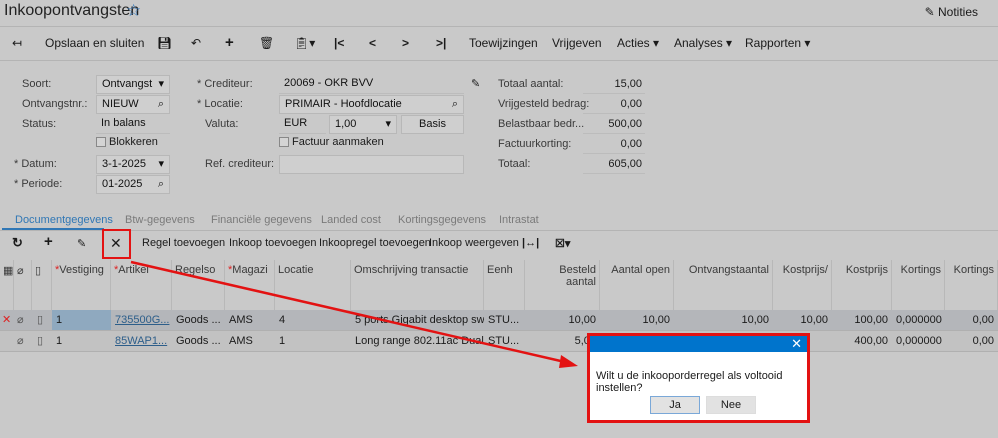 The width and height of the screenshot is (998, 438). Describe the element at coordinates (675, 405) in the screenshot. I see `yes-button: Ja` at that location.